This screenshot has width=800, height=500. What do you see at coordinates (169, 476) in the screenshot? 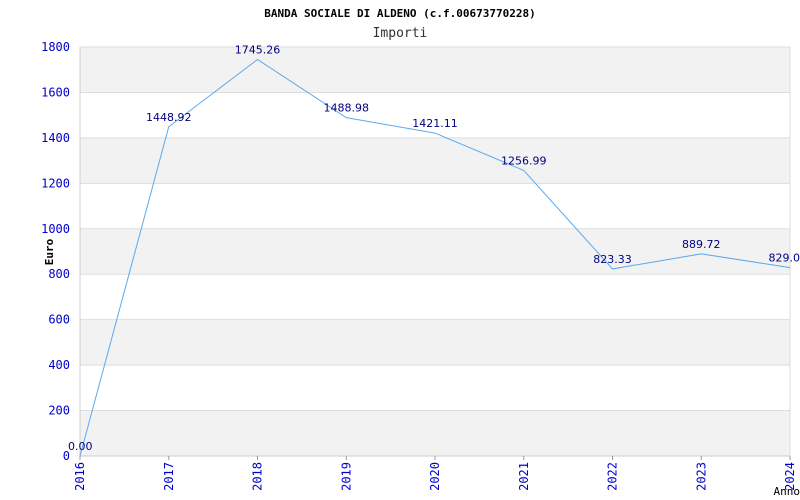
I see `x-tick-label: 2017` at bounding box center [169, 476].